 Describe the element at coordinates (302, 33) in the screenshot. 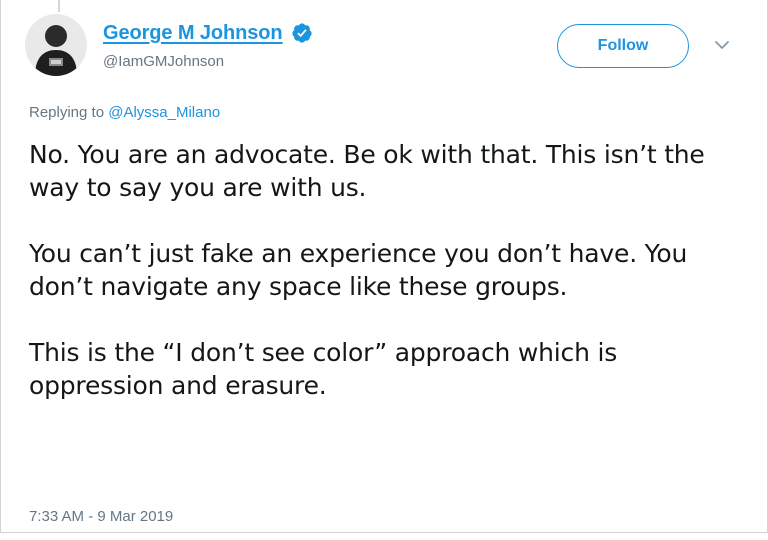

I see `verified-badge-icon` at that location.